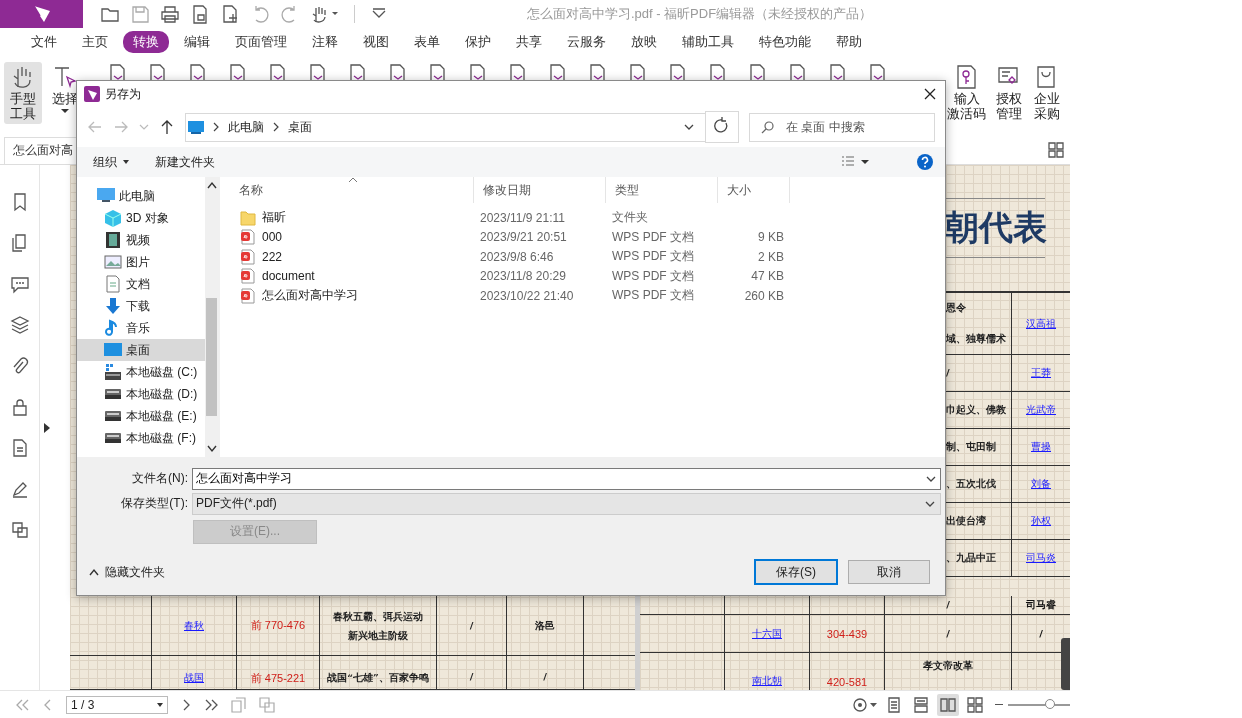 The width and height of the screenshot is (1242, 718). Describe the element at coordinates (971, 484) in the screenshot. I see `table-text: 、五次北伐` at that location.